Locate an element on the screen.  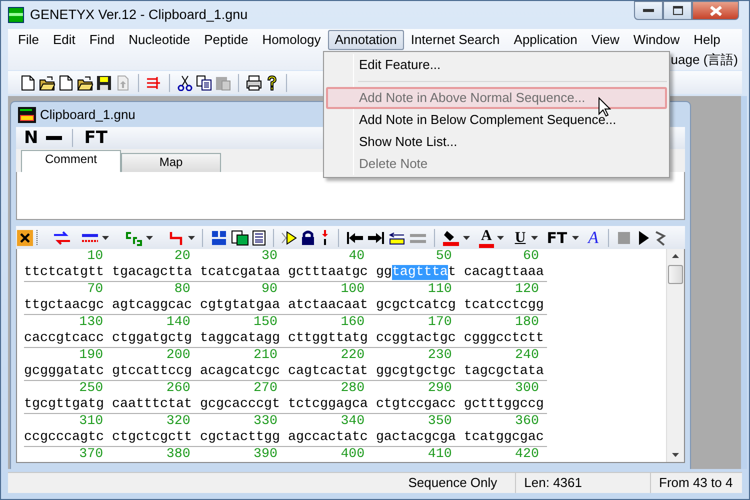
maximize-icon is located at coordinates (677, 10).